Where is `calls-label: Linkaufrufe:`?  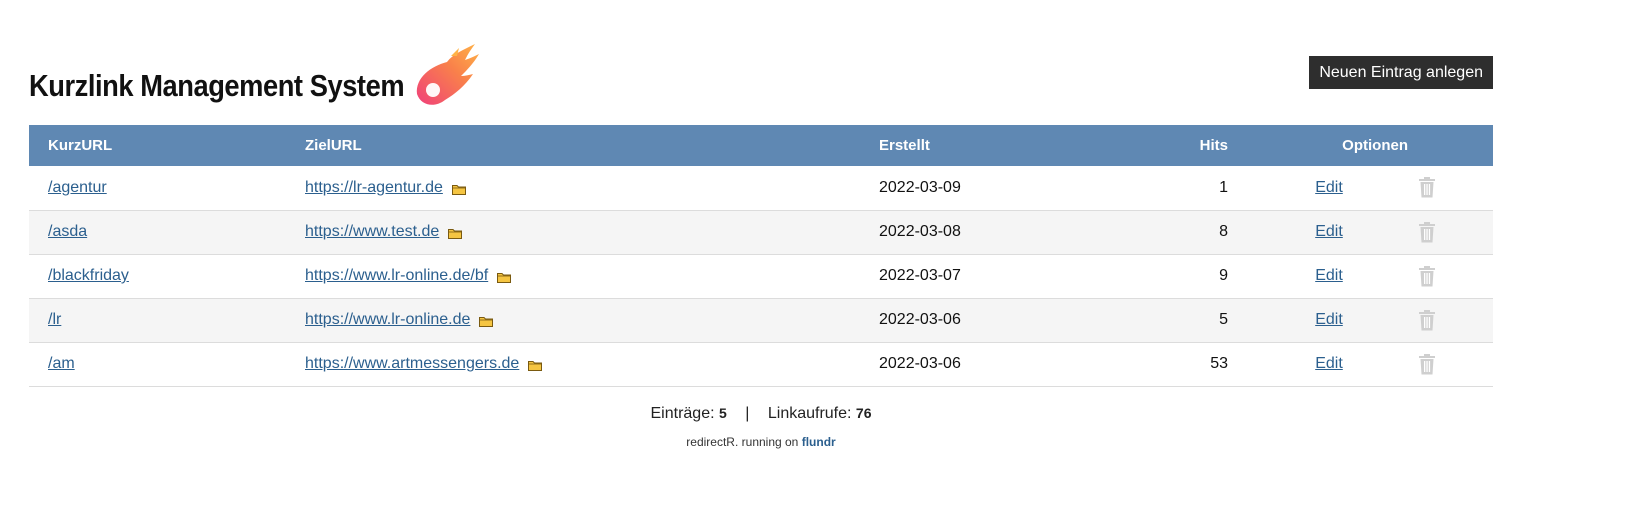 calls-label: Linkaufrufe: is located at coordinates (809, 413).